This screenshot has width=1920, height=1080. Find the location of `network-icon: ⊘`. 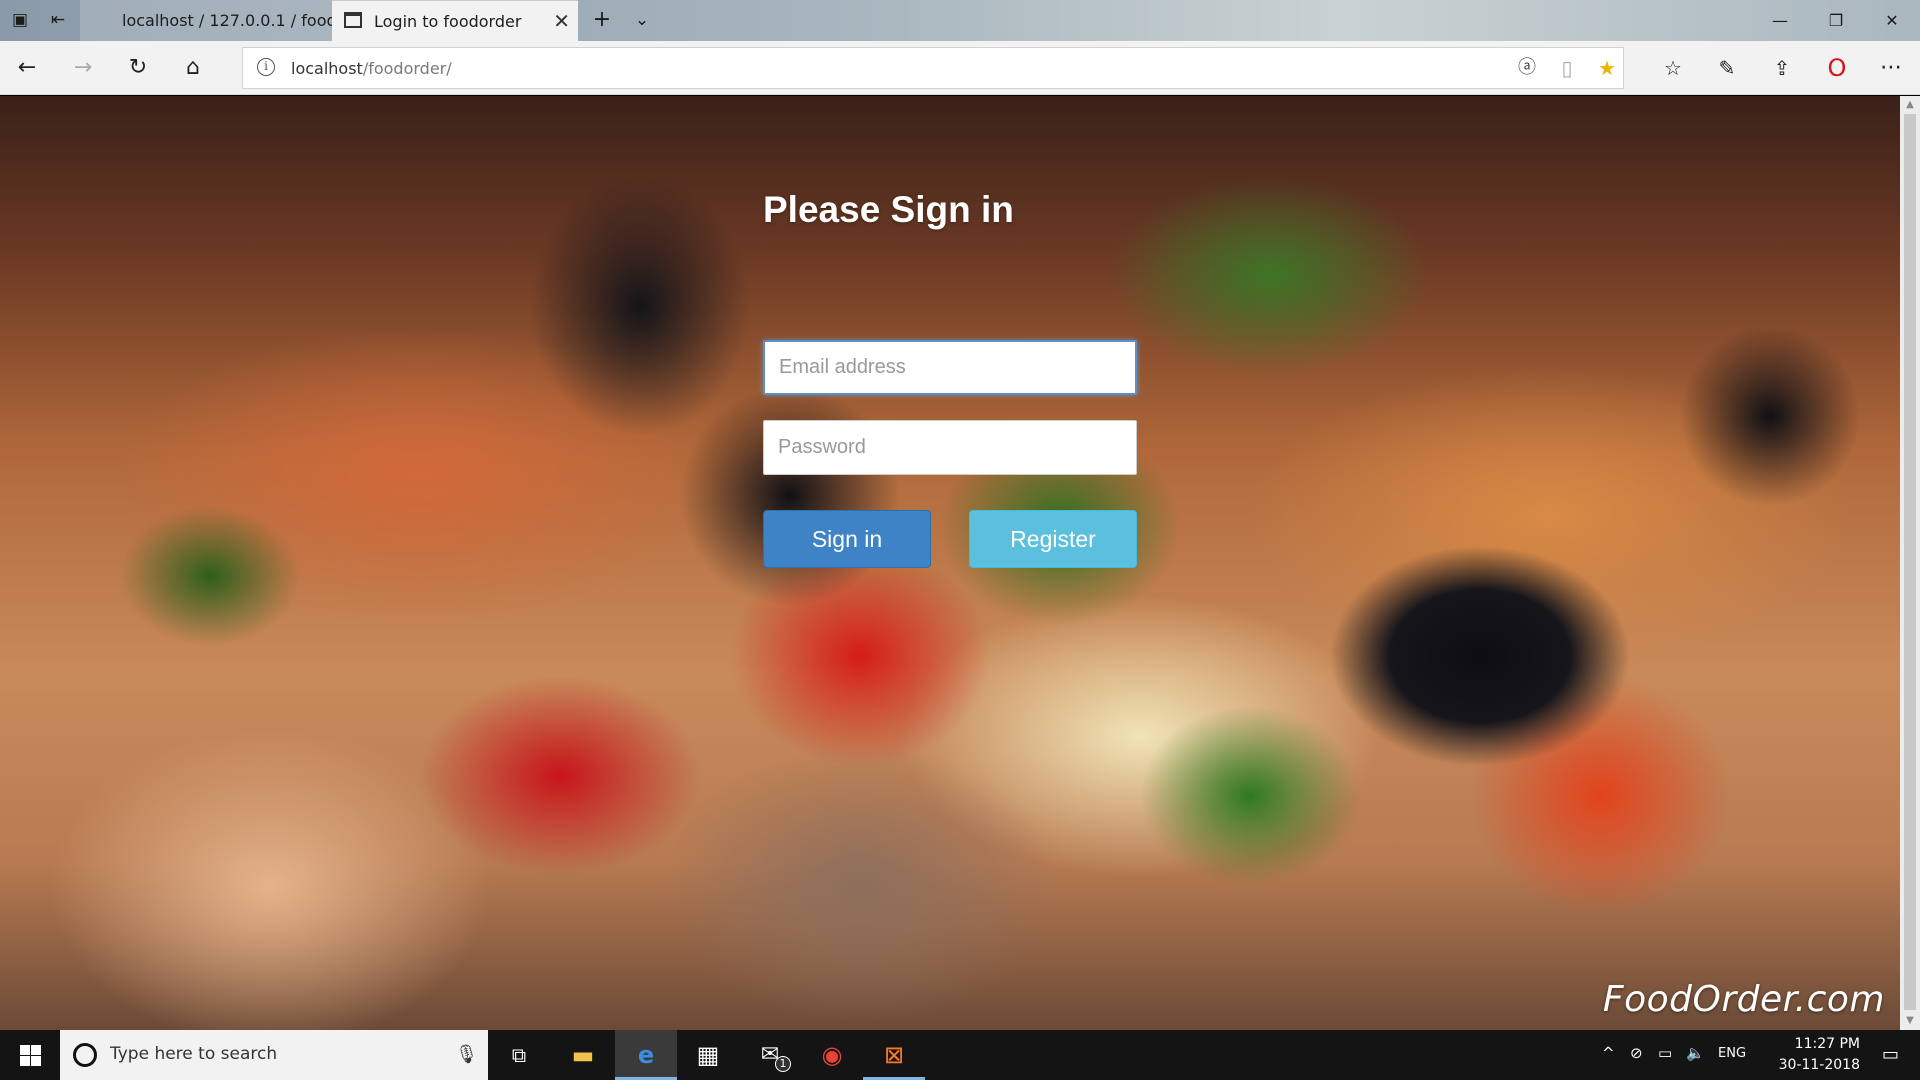

network-icon: ⊘ is located at coordinates (1636, 1053).